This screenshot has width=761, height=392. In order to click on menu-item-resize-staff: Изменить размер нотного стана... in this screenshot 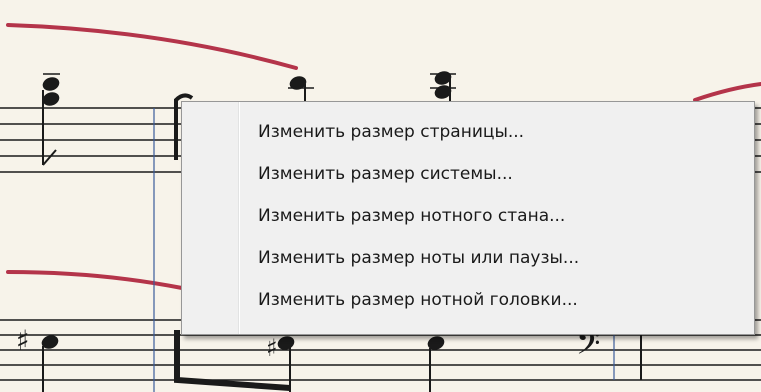, I will do `click(468, 217)`.